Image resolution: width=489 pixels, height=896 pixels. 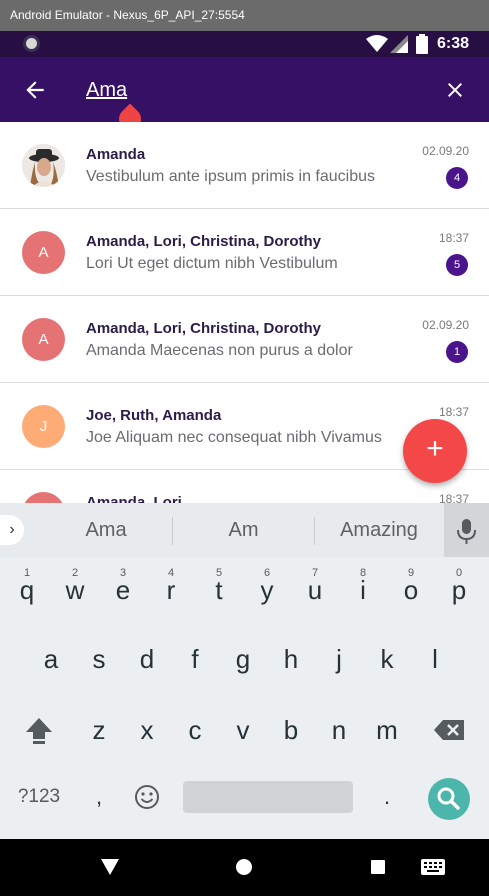 I want to click on key-d: d, so click(x=147, y=659).